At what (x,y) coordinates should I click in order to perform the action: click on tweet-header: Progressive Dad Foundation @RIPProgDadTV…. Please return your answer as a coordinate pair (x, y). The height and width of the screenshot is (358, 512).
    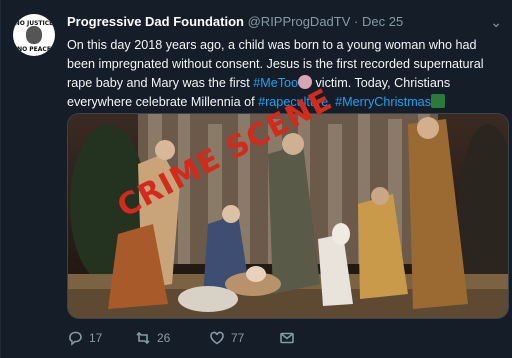
    Looking at the image, I should click on (274, 21).